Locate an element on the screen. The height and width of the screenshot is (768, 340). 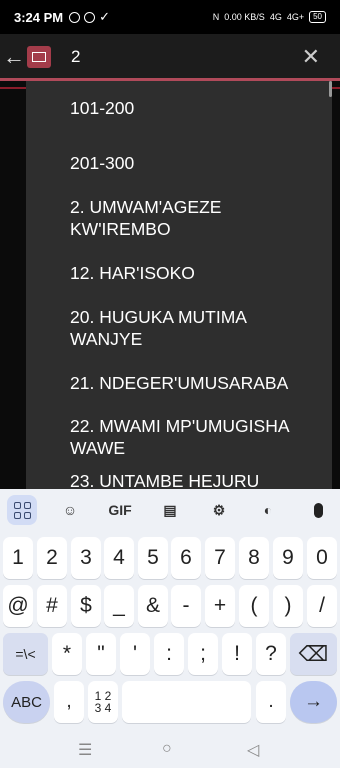
background-right is located at coordinates (336, 285).